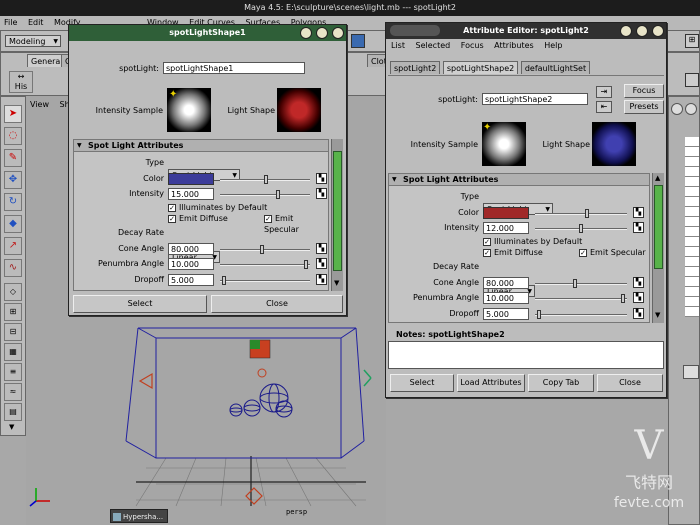  I want to click on win1-penumbra-slider, so click(265, 264).